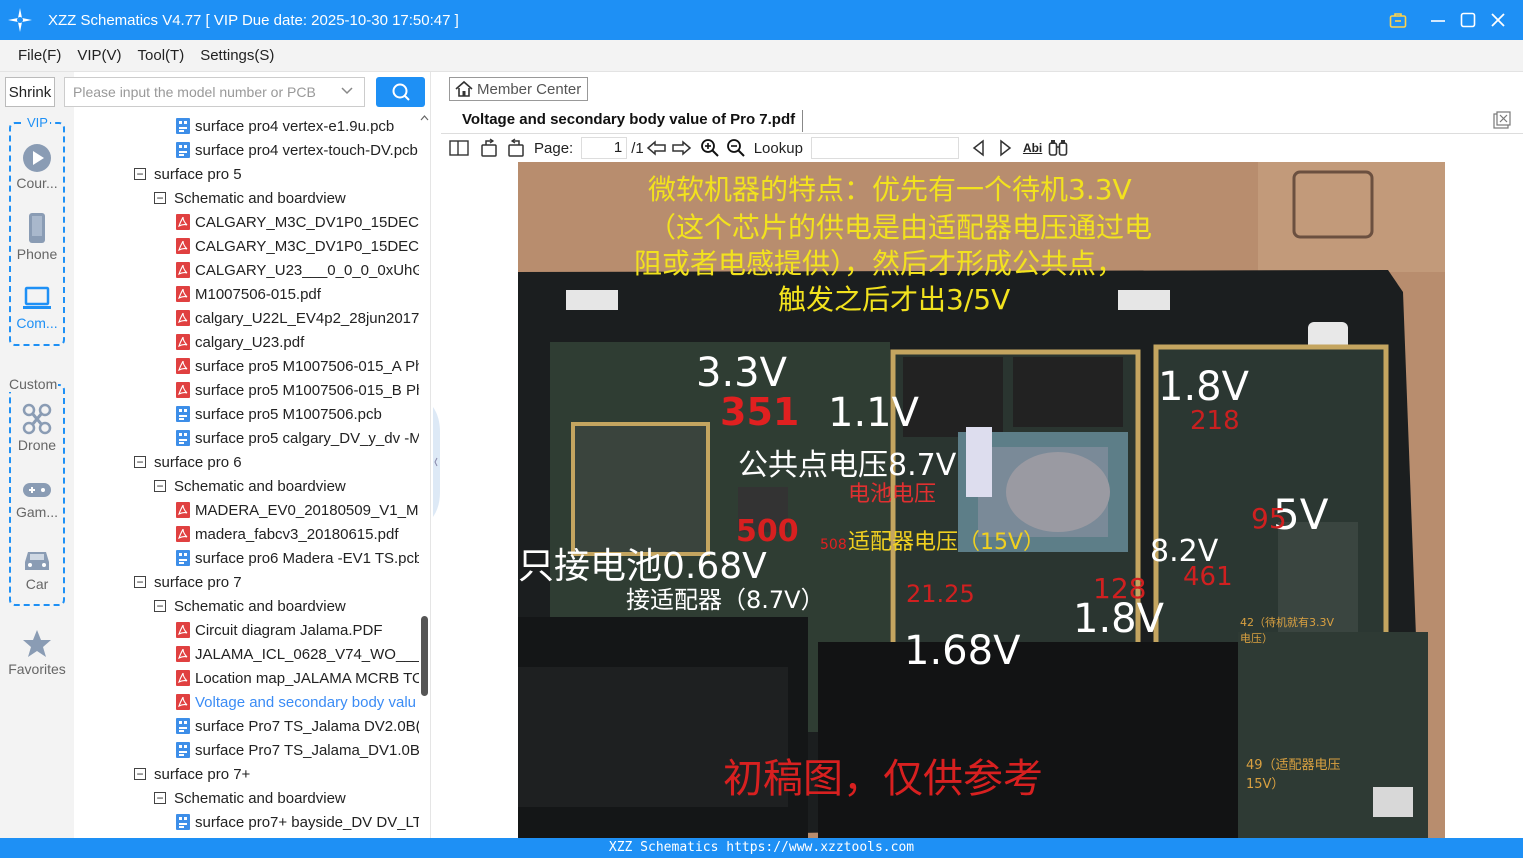 This screenshot has width=1523, height=858. Describe the element at coordinates (1398, 20) in the screenshot. I see `briefcase-icon` at that location.